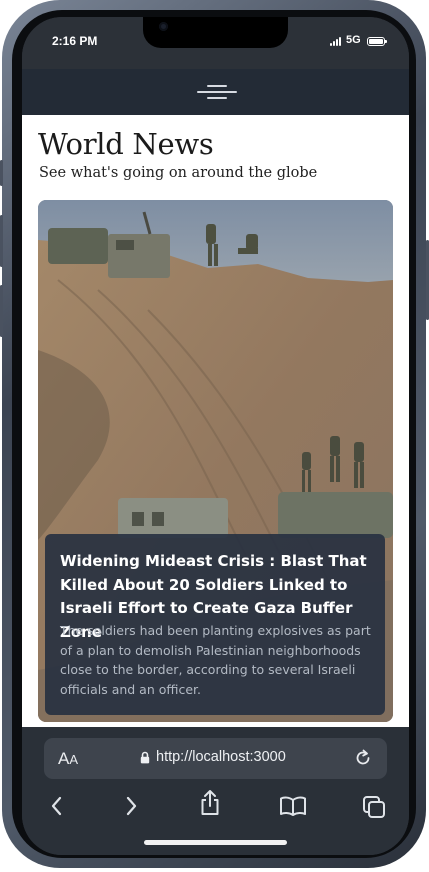 This screenshot has width=429, height=872. Describe the element at coordinates (210, 803) in the screenshot. I see `share-icon` at that location.